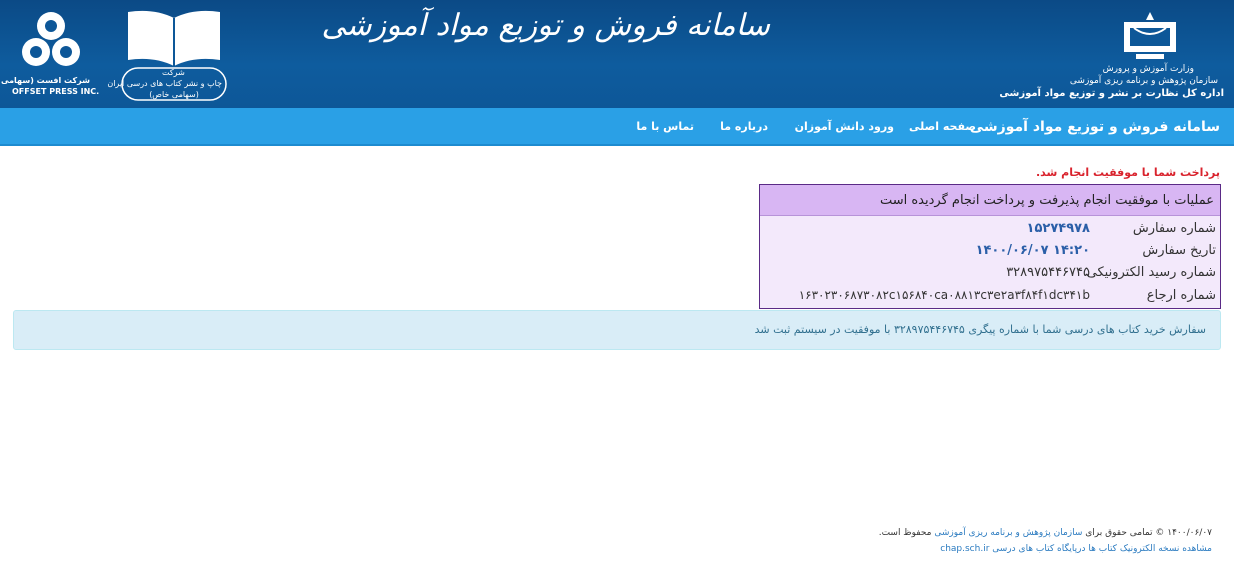 The image size is (1234, 564). What do you see at coordinates (1143, 81) in the screenshot?
I see `ministry-line-2: سازمان پژوهش و برنامه ریزی آموزشی` at bounding box center [1143, 81].